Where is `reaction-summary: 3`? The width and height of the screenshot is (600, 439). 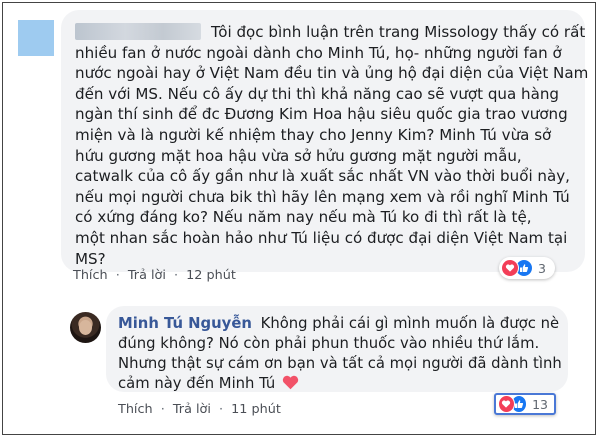 reaction-summary: 3 is located at coordinates (527, 268).